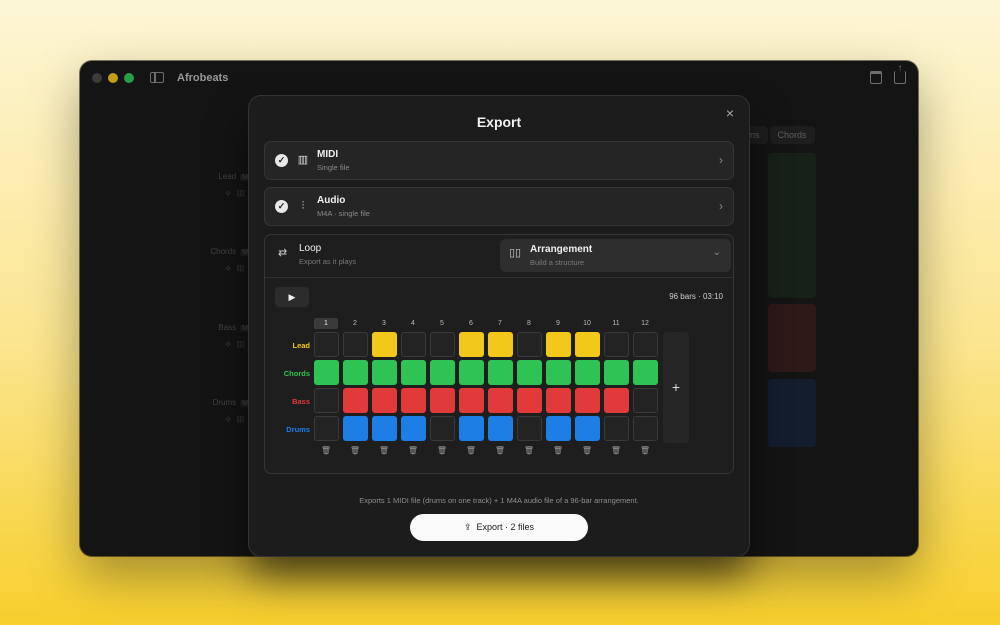 Image resolution: width=1000 pixels, height=625 pixels. What do you see at coordinates (615, 255) in the screenshot?
I see `segment-arrangement: ▯▯ Arrangement Build a structure ⌄` at bounding box center [615, 255].